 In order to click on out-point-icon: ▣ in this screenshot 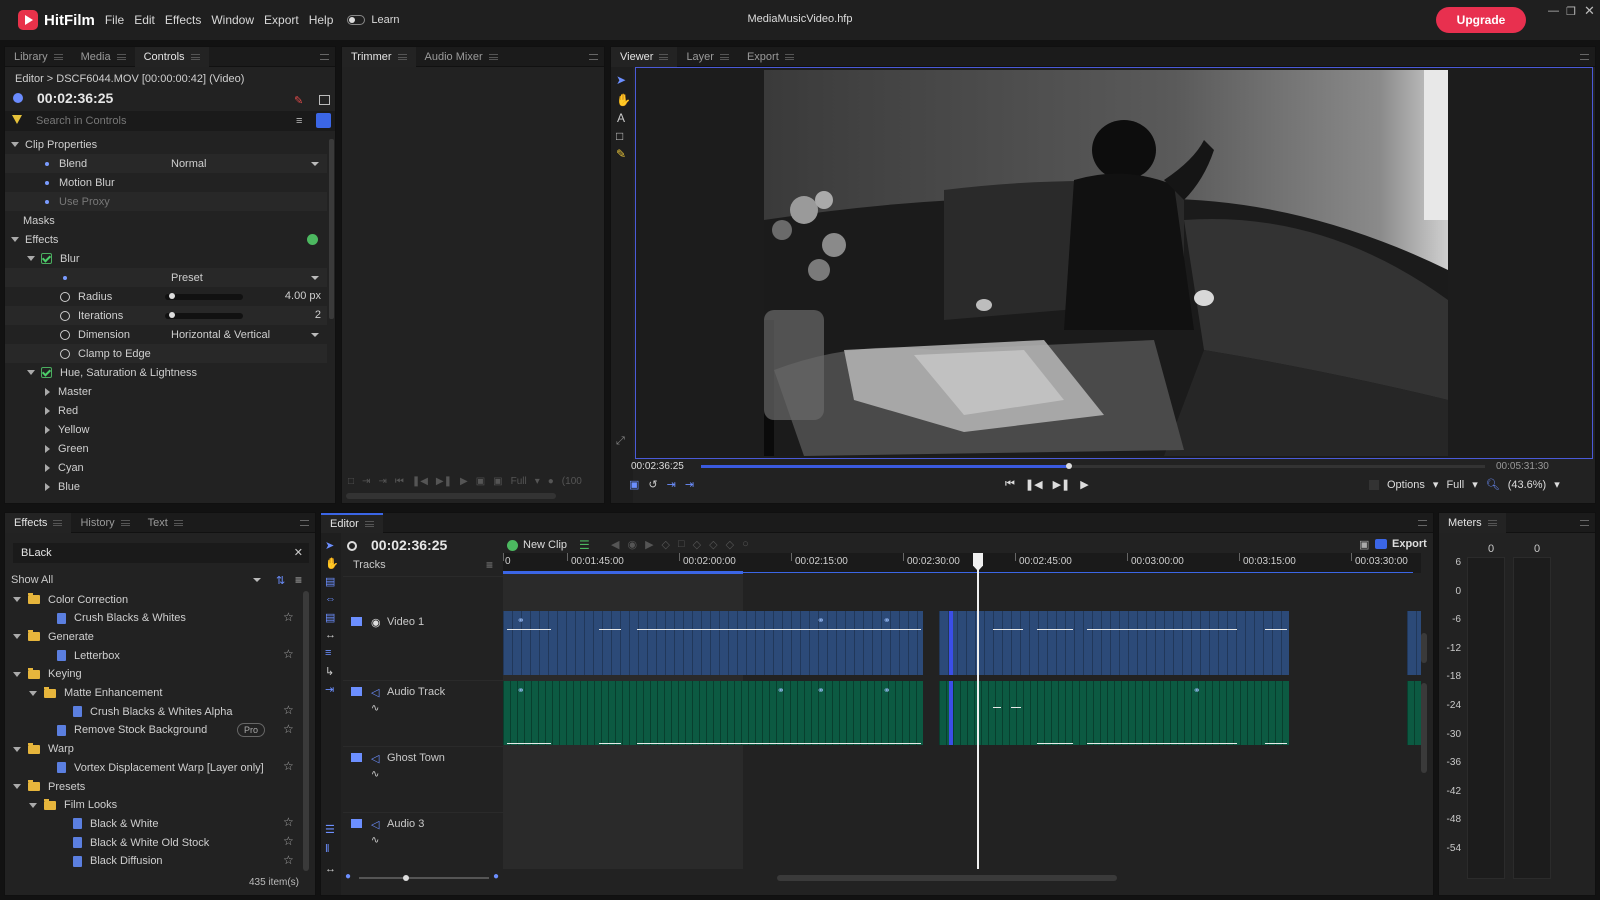, I will do `click(497, 481)`.